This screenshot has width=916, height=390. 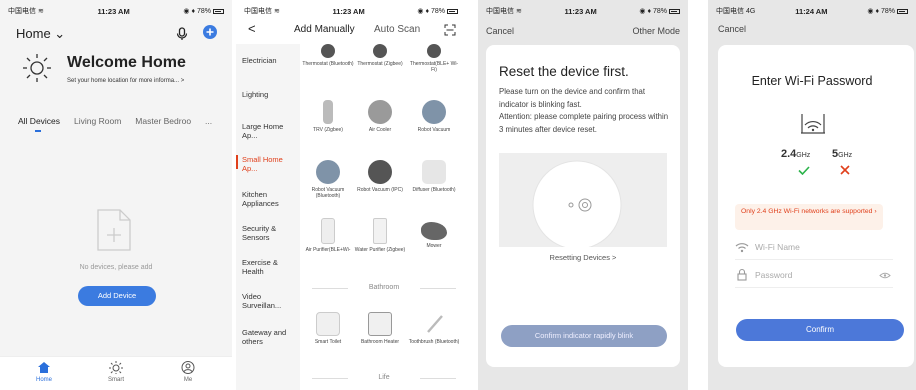 What do you see at coordinates (804, 170) in the screenshot?
I see `check-icon` at bounding box center [804, 170].